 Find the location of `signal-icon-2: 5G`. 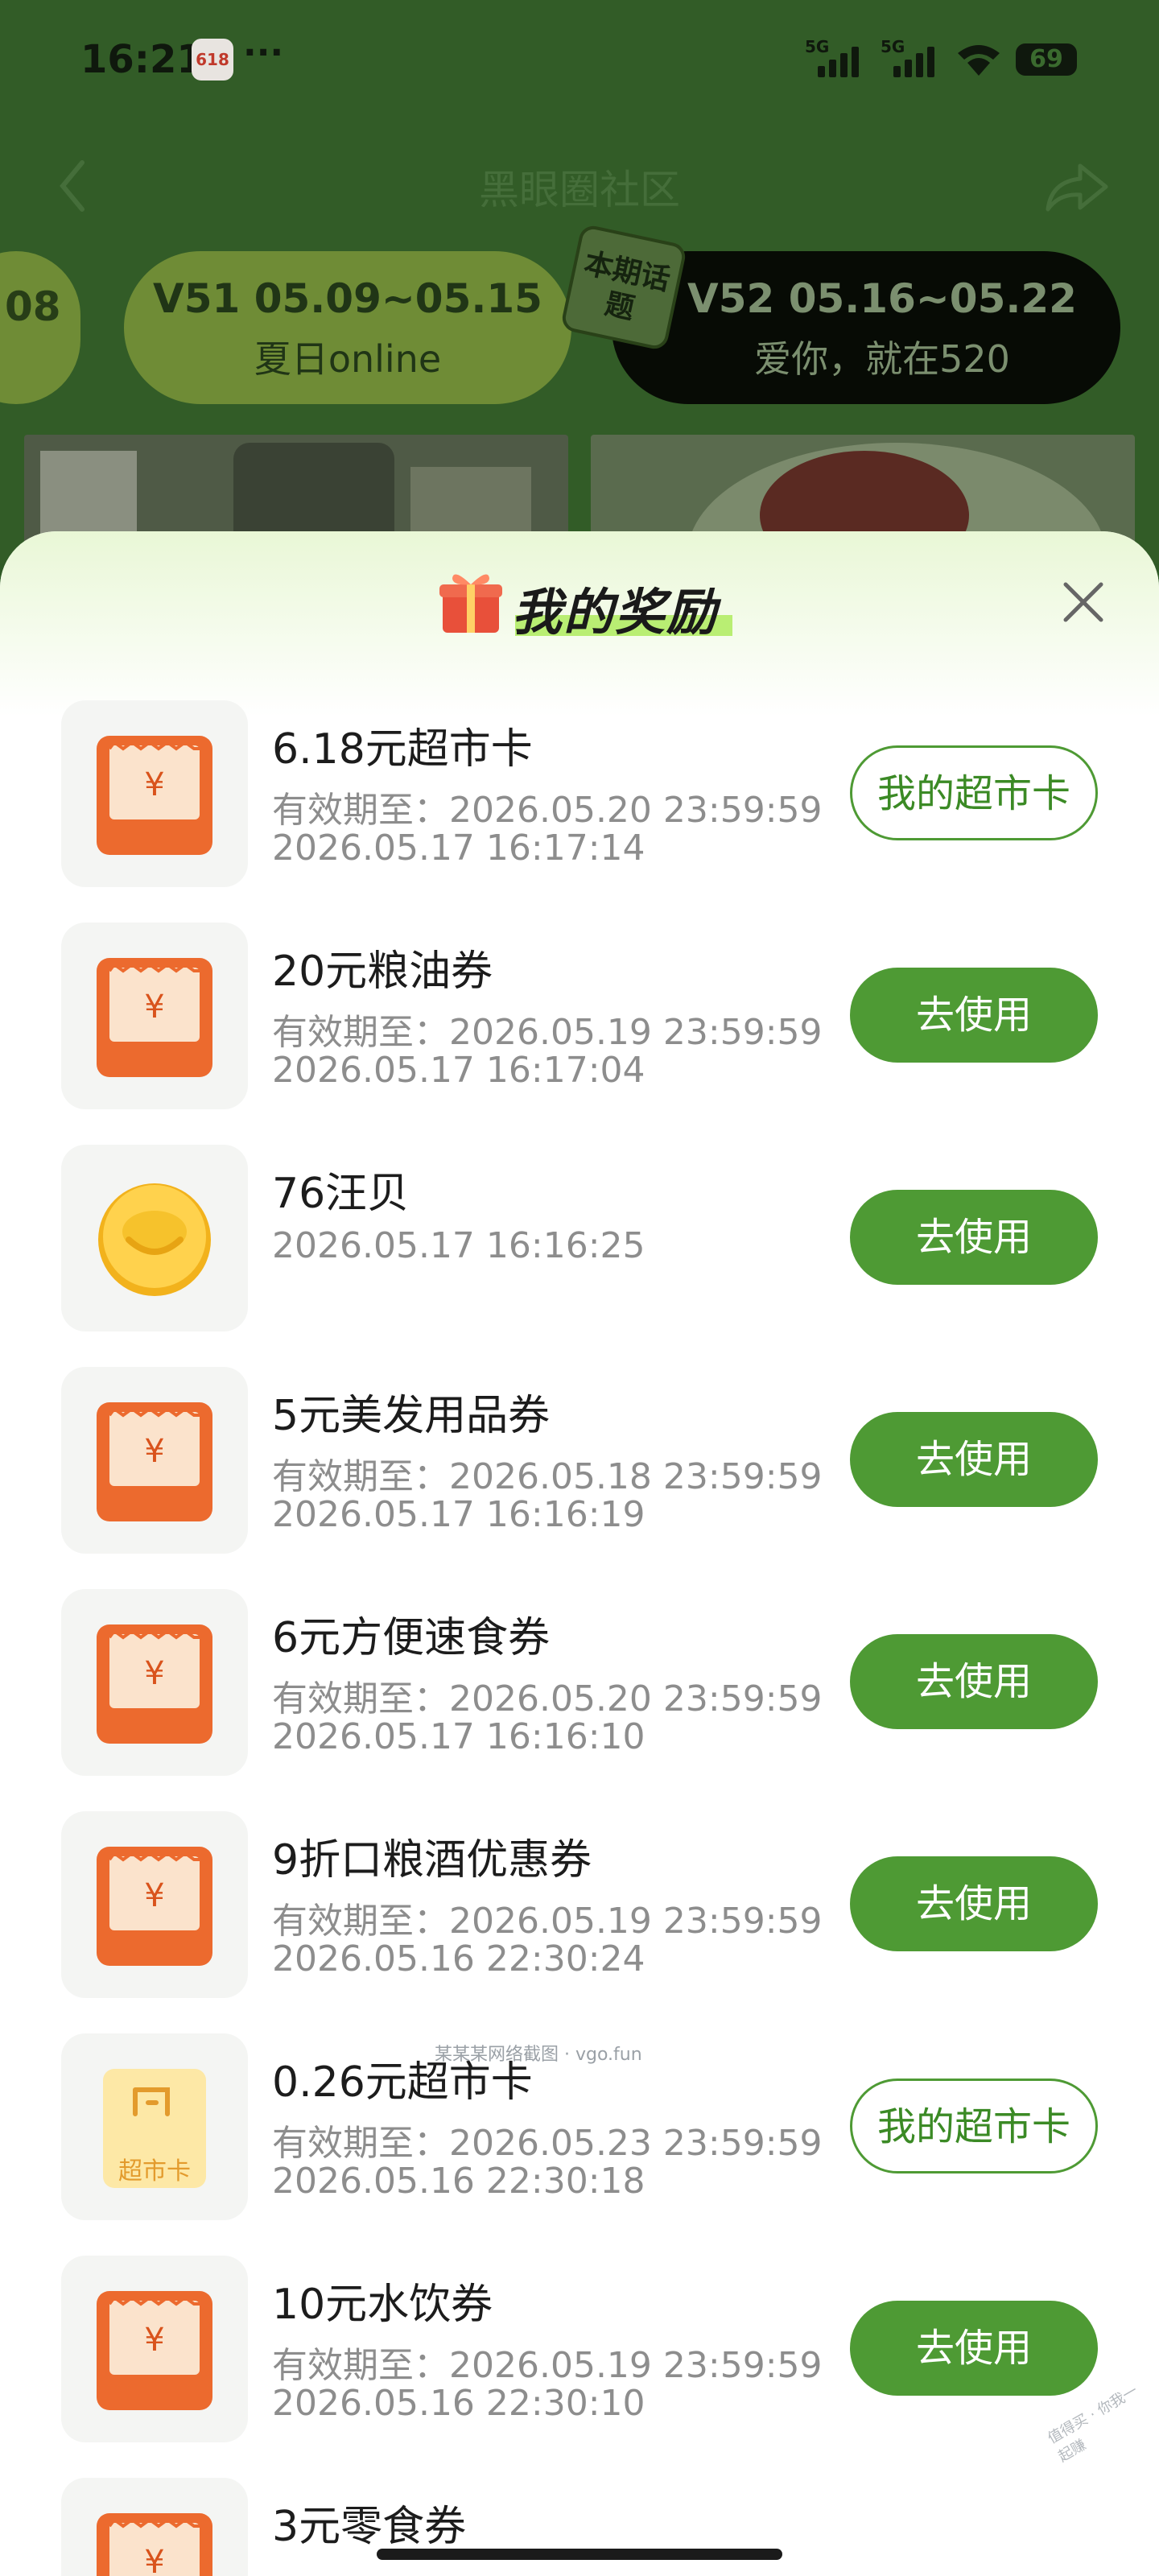

signal-icon-2: 5G is located at coordinates (909, 57).